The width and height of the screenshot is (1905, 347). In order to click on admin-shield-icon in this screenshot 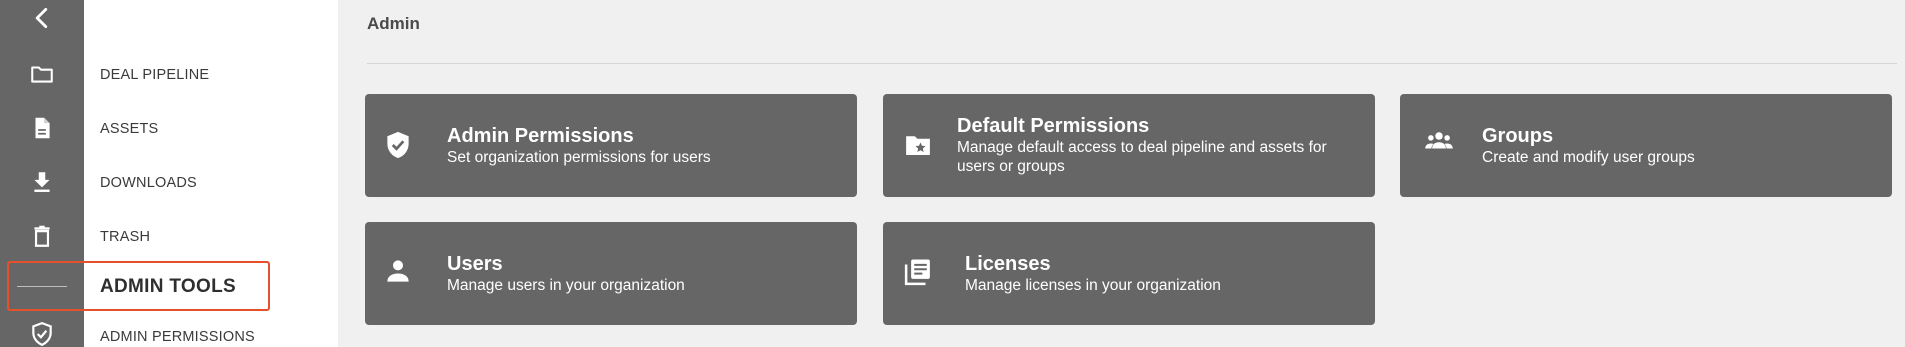, I will do `click(42, 331)`.